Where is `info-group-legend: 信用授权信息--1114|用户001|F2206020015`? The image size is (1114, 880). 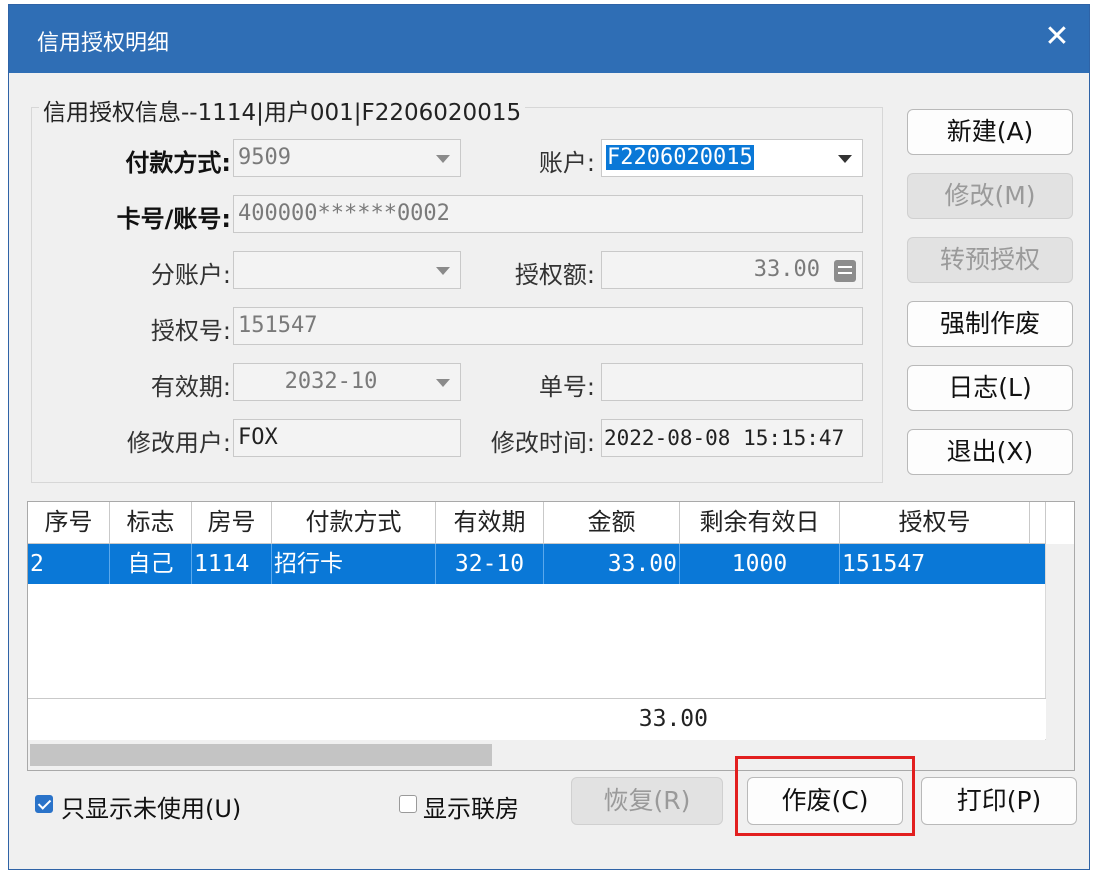
info-group-legend: 信用授权信息--1114|用户001|F2206020015 is located at coordinates (282, 110).